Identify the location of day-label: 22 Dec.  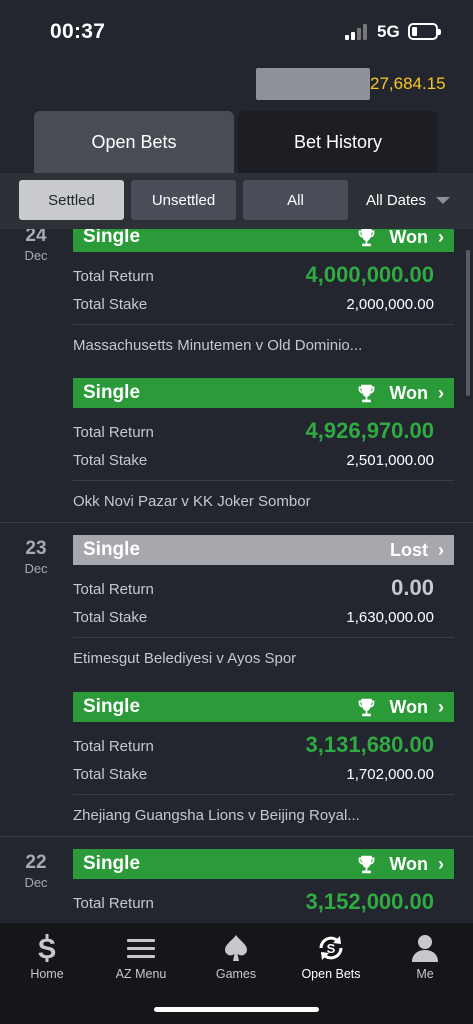
(36, 871).